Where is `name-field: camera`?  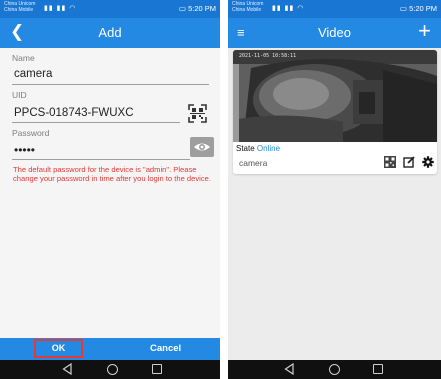
name-field: camera is located at coordinates (33, 74).